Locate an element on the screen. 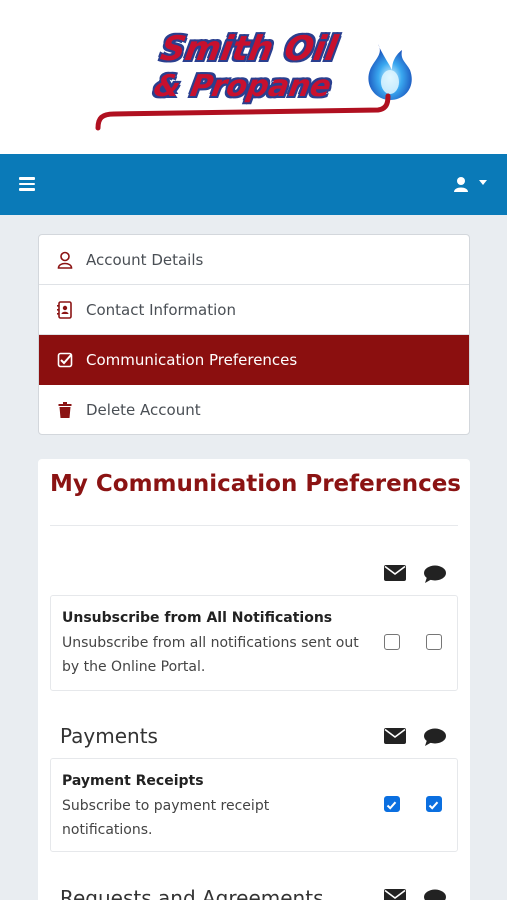  pref-name: Unsubscribe from All Notifications is located at coordinates (197, 618).